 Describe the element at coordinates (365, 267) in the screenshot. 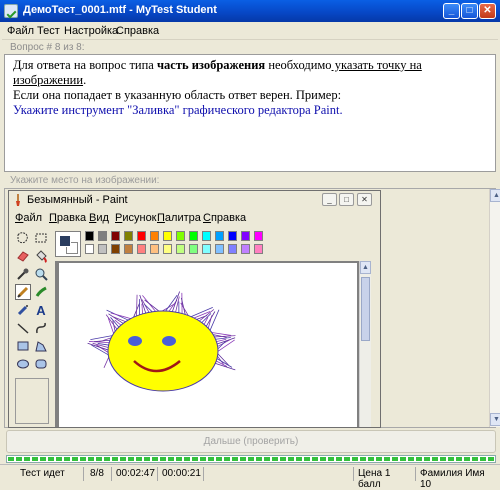

I see `canvas-scroll-up-icon: ▲` at that location.